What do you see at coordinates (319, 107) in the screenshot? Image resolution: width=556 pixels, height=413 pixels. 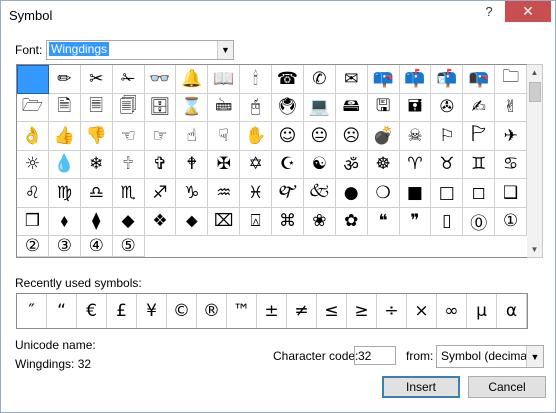 I see `symbol-cell: 💻` at bounding box center [319, 107].